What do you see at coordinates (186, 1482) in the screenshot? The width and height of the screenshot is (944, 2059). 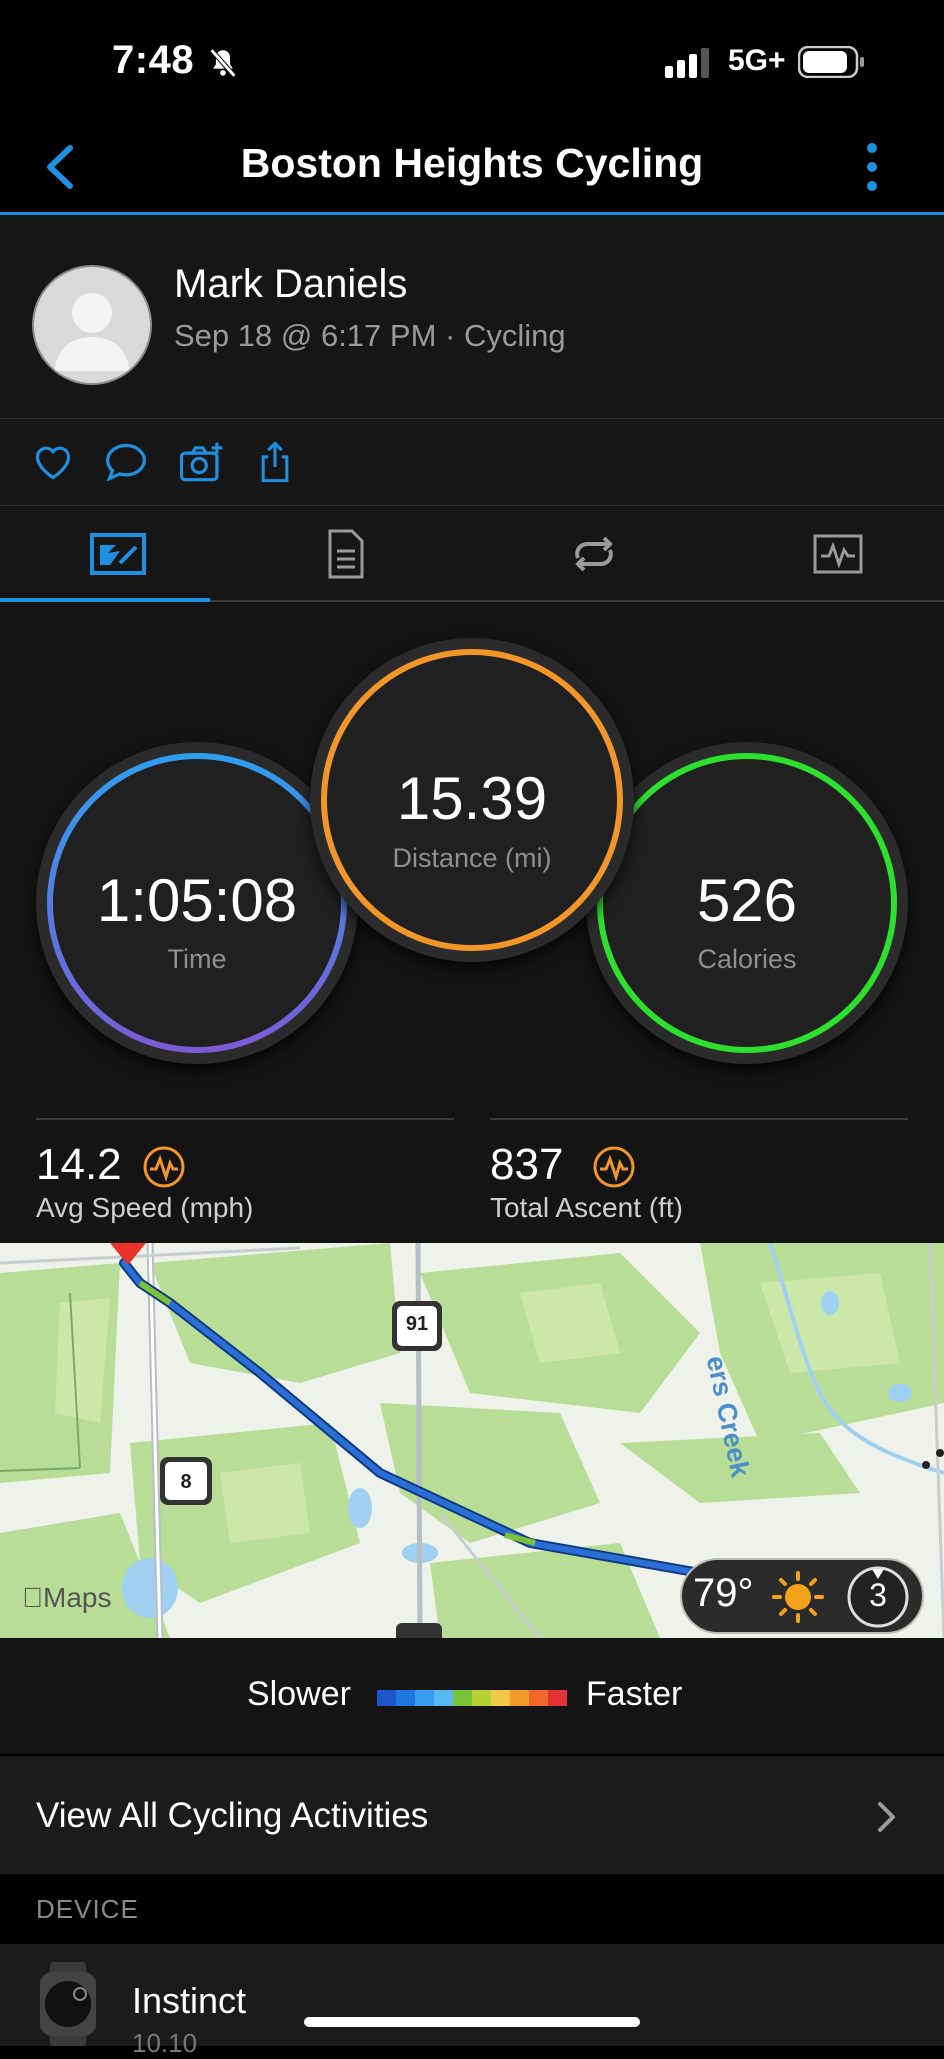 I see `route-8-shield: 8` at bounding box center [186, 1482].